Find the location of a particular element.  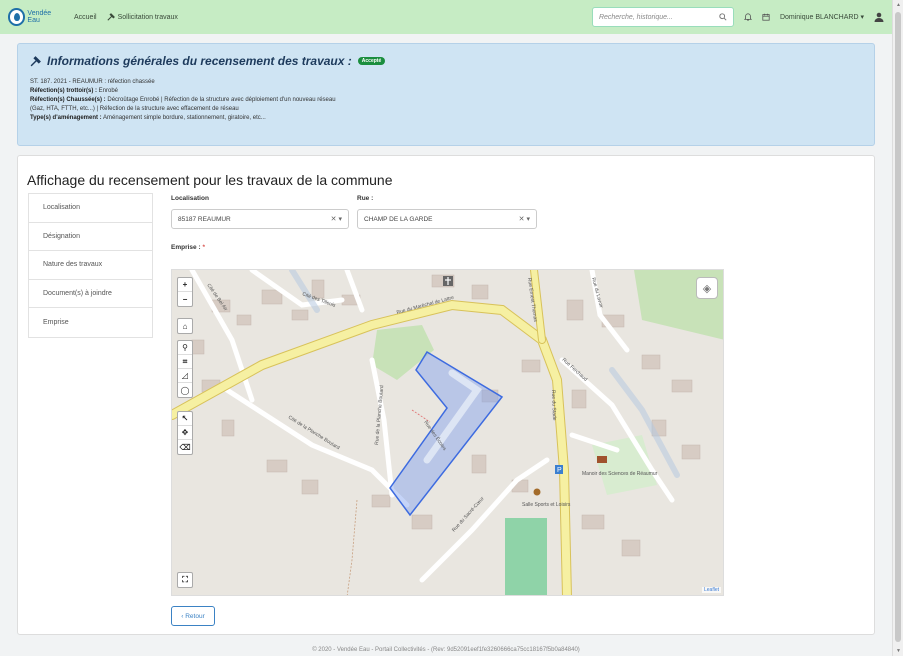

home-control: ⌂ is located at coordinates (185, 326).